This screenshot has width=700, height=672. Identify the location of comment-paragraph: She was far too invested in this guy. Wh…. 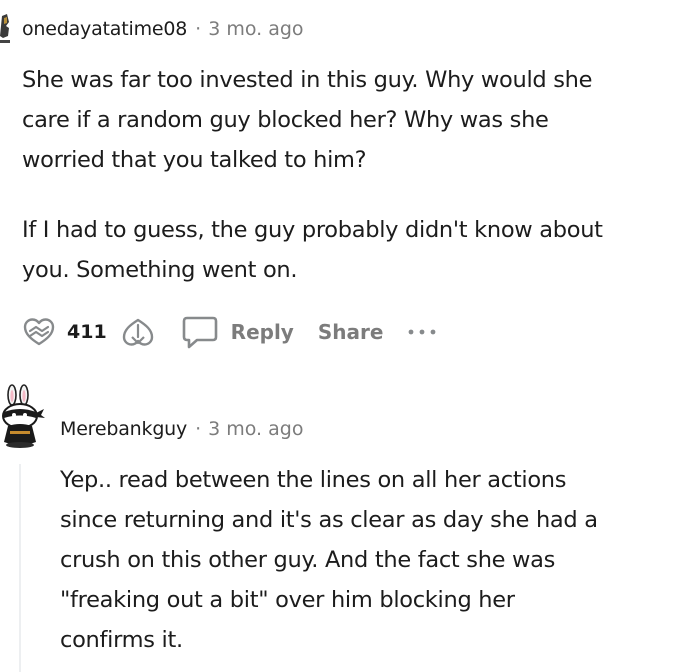
(307, 120).